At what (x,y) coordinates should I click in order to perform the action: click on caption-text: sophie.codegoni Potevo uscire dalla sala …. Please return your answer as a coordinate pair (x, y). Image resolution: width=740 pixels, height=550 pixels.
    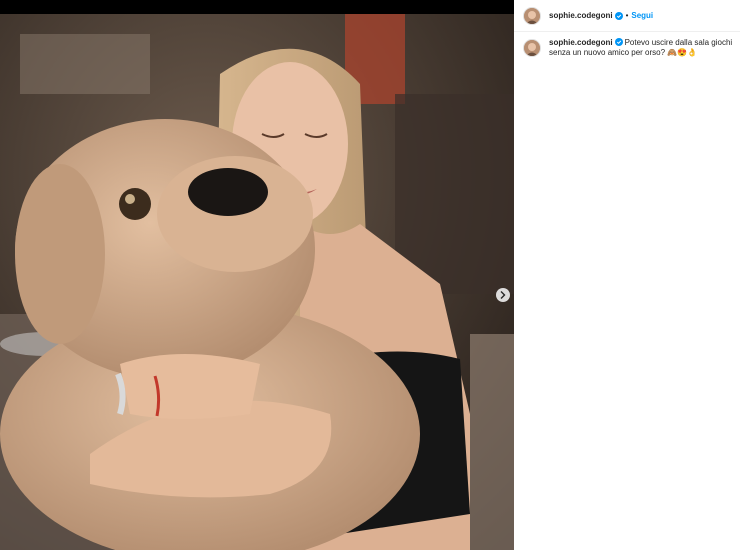
    Looking at the image, I should click on (642, 48).